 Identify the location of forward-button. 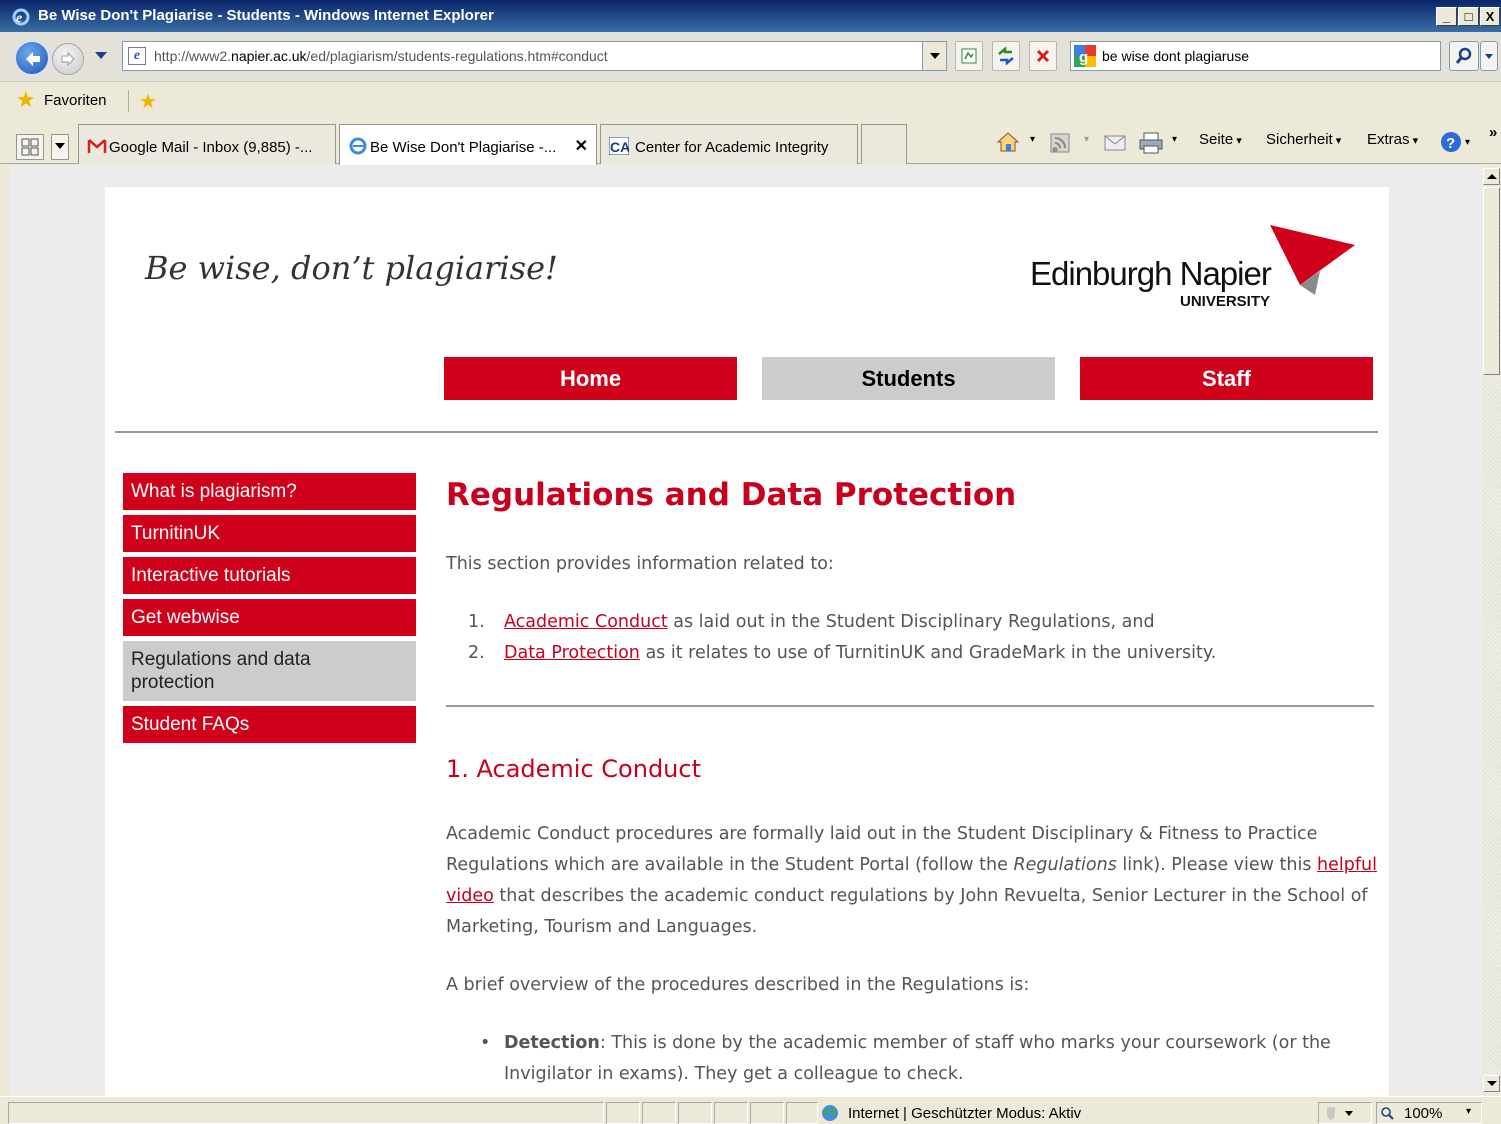
(68, 59).